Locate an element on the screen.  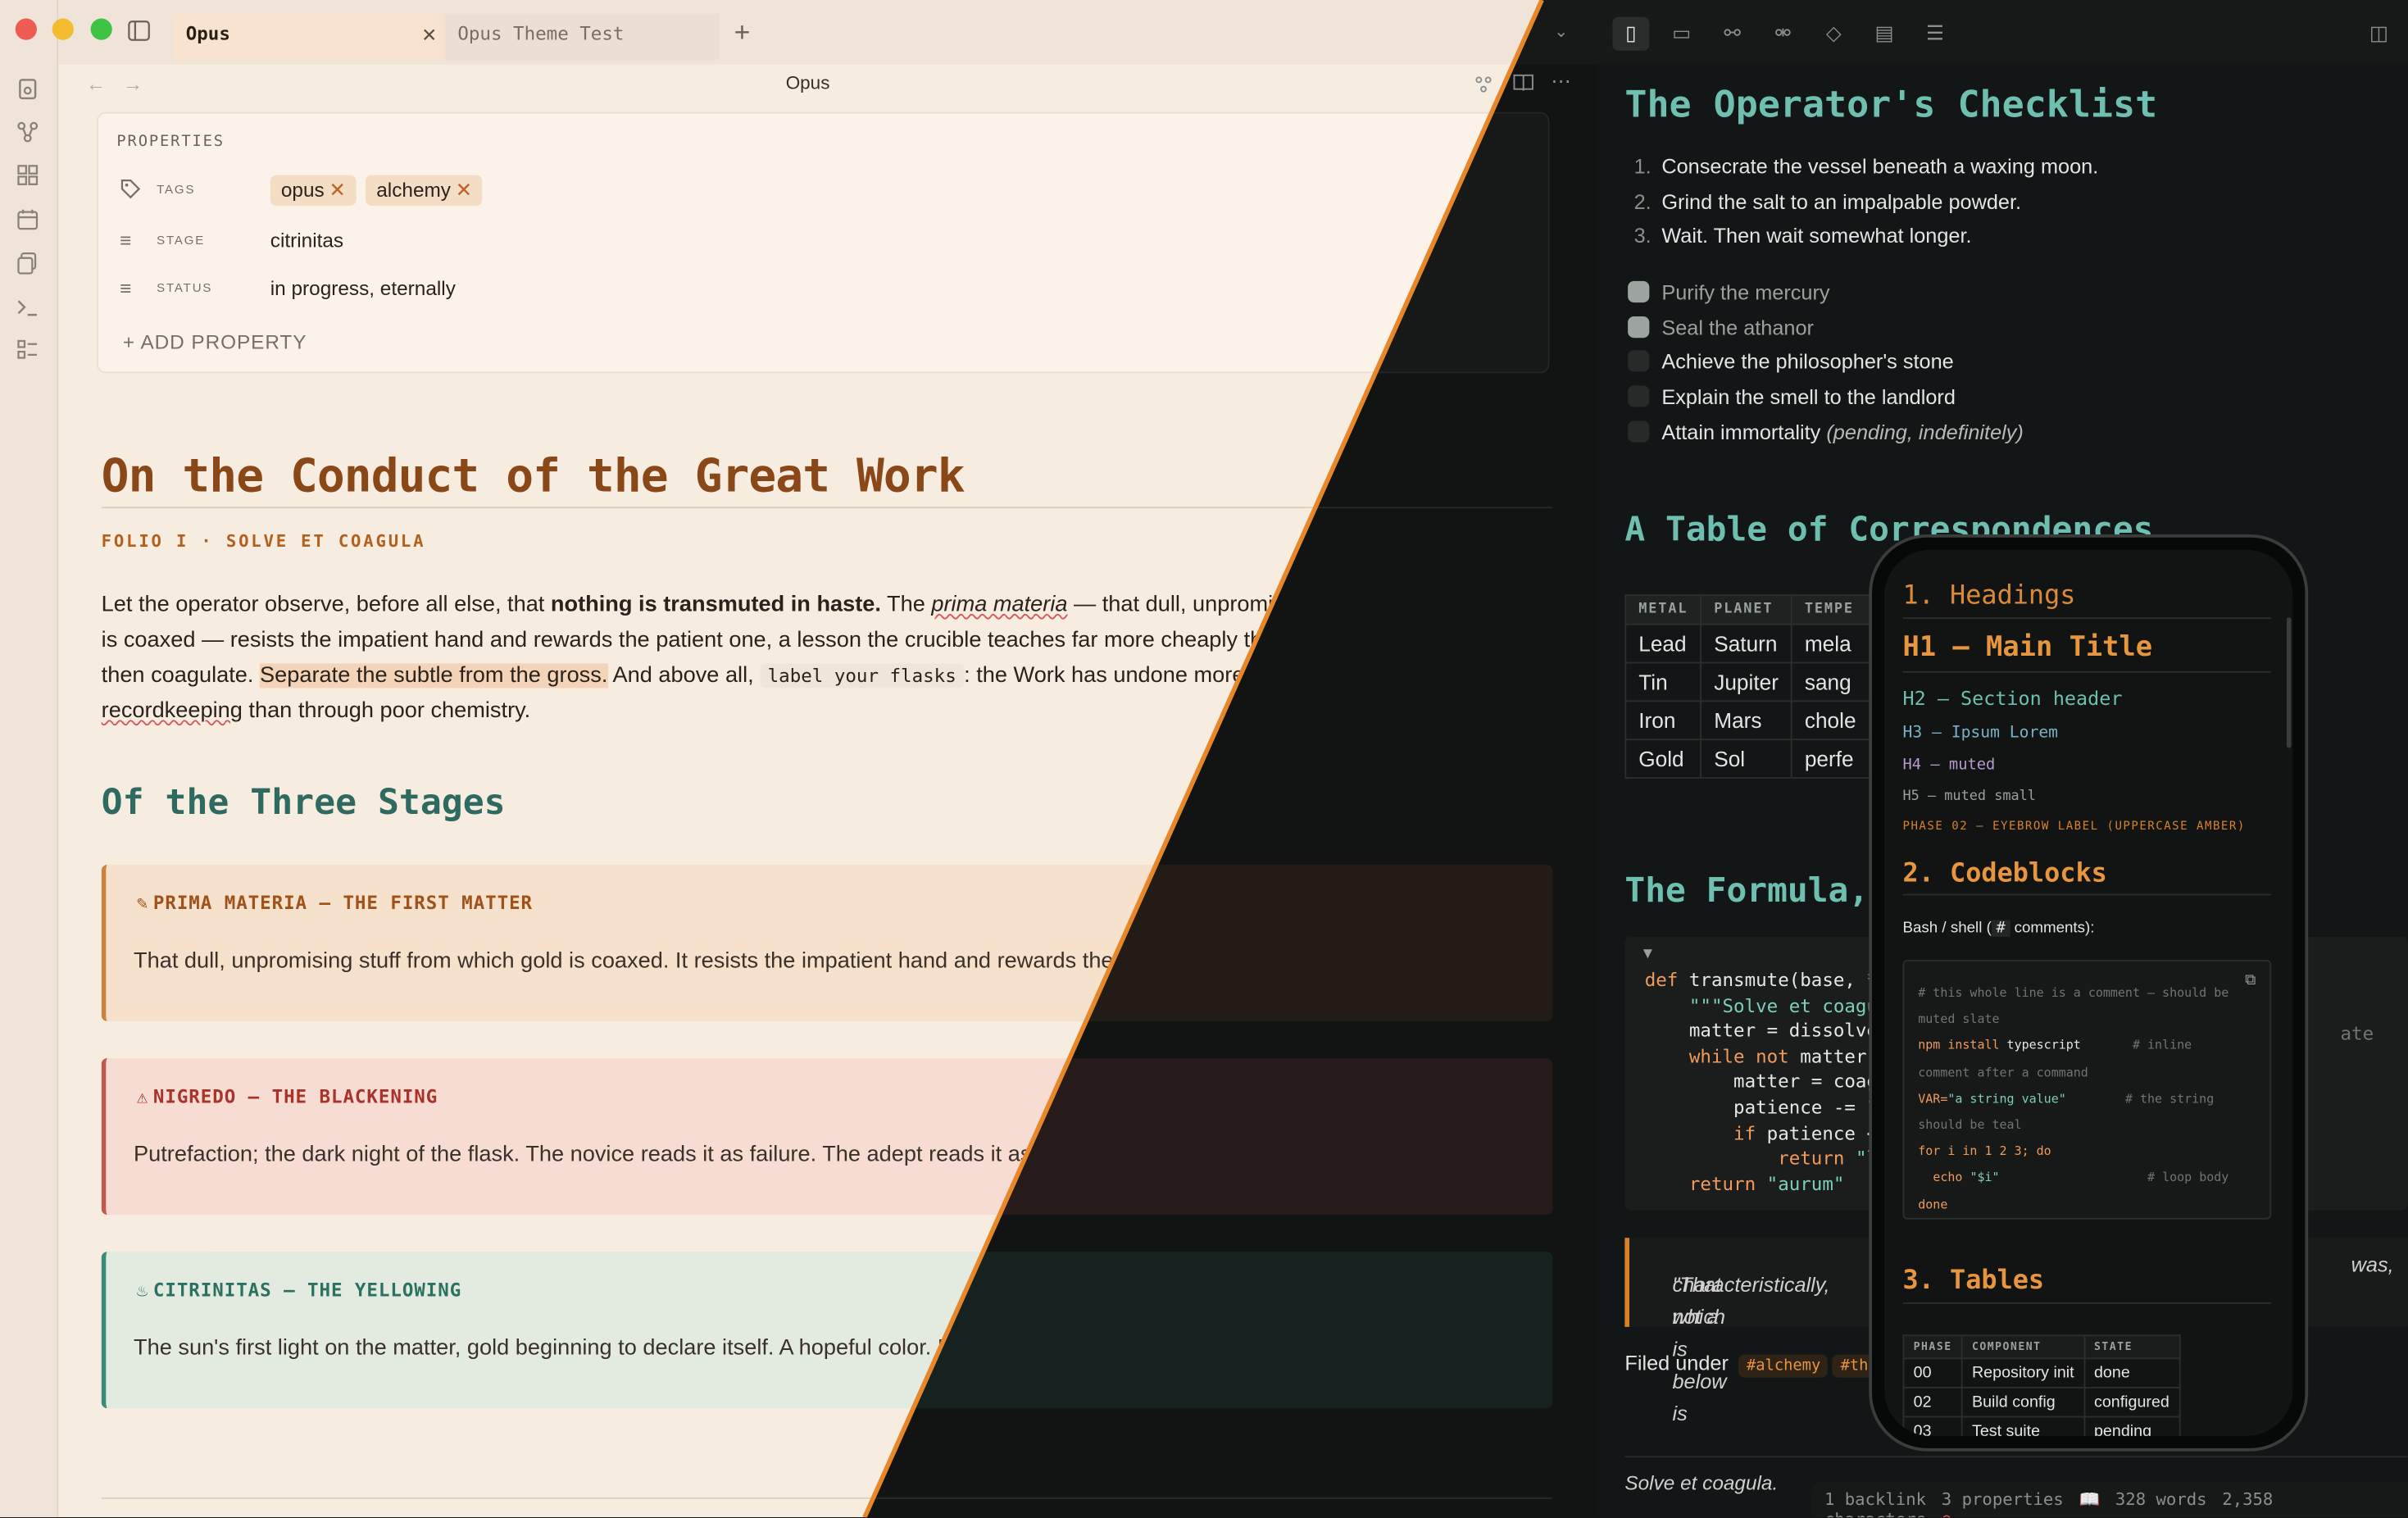
tag-icon is located at coordinates (130, 191).